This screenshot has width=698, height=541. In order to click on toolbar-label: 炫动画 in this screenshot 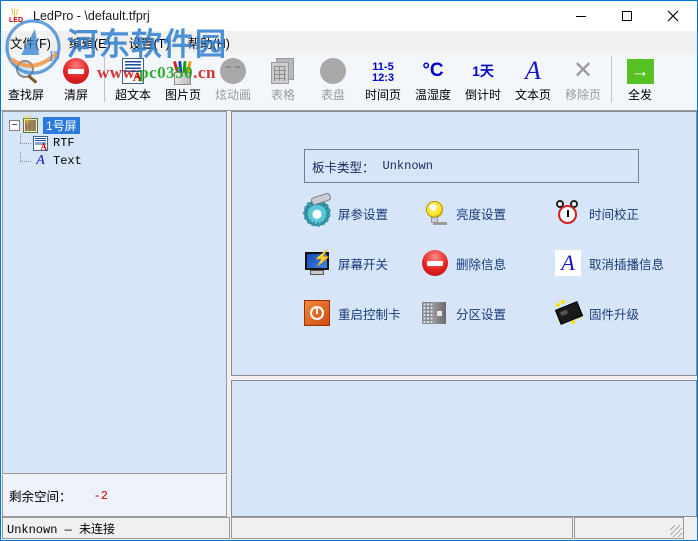, I will do `click(232, 95)`.